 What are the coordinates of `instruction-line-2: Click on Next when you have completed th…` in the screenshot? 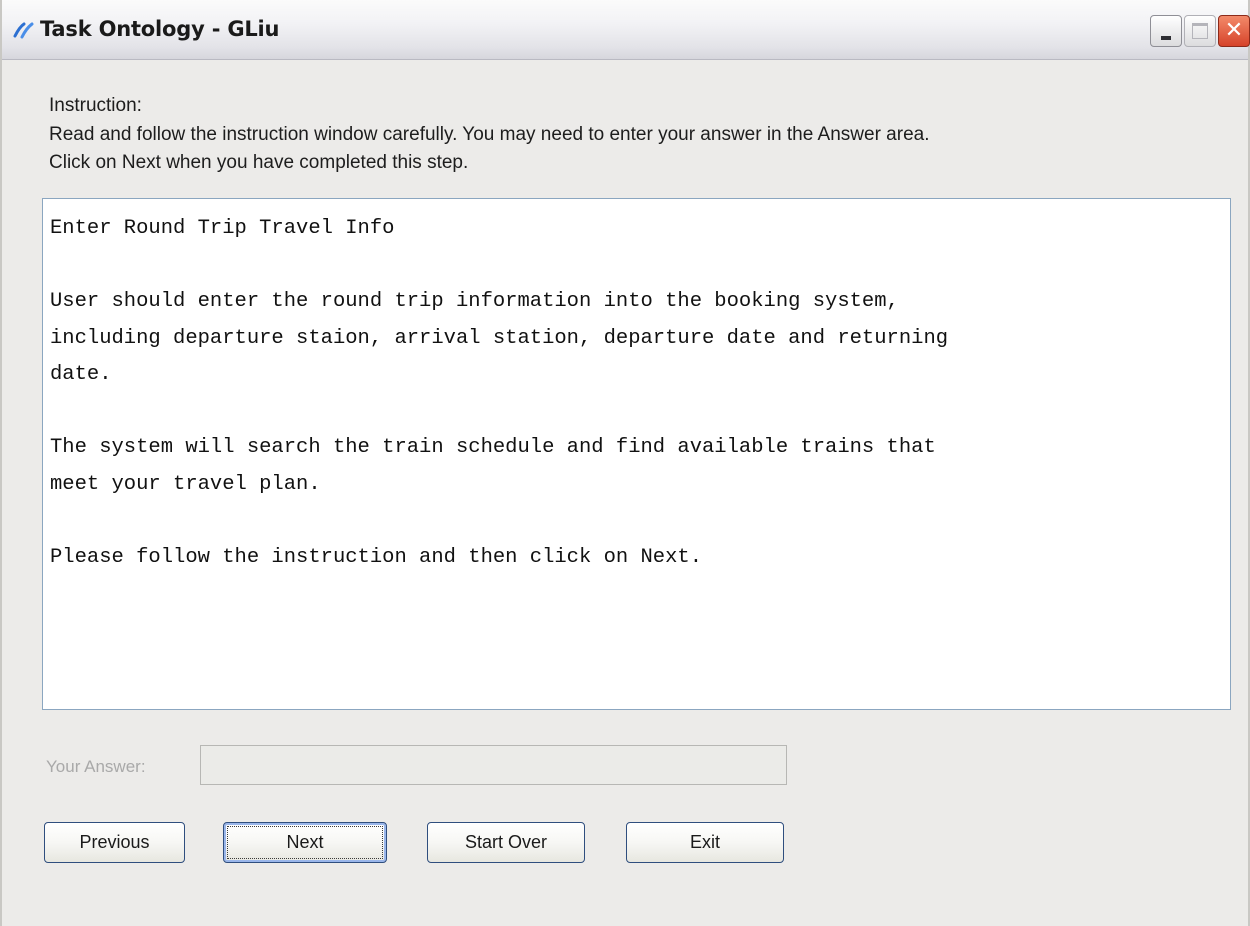 It's located at (259, 162).